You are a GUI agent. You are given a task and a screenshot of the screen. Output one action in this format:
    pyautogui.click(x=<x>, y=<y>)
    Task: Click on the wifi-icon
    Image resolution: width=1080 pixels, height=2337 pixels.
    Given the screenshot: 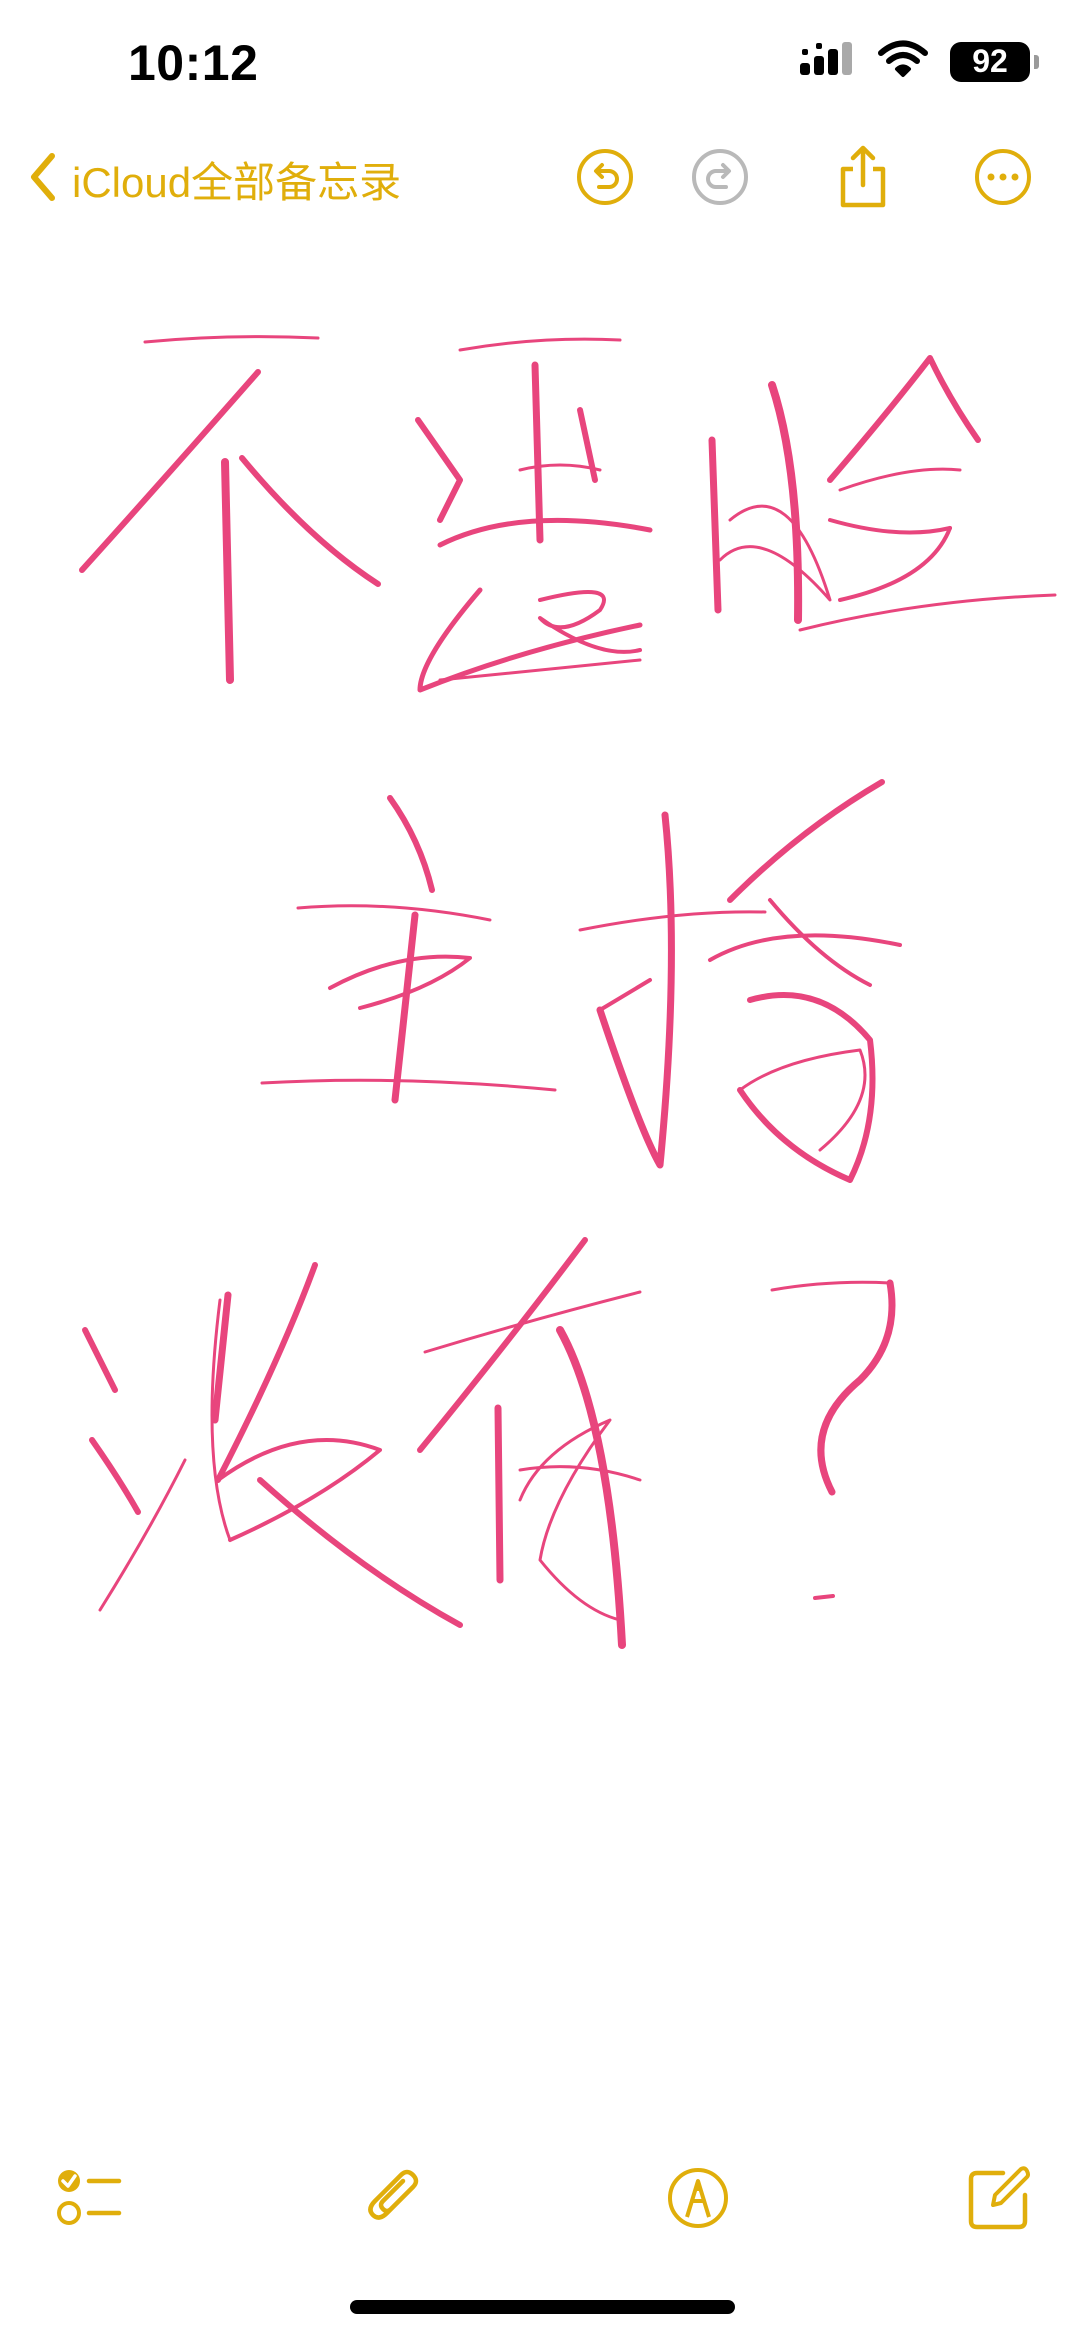 What is the action you would take?
    pyautogui.click(x=903, y=61)
    